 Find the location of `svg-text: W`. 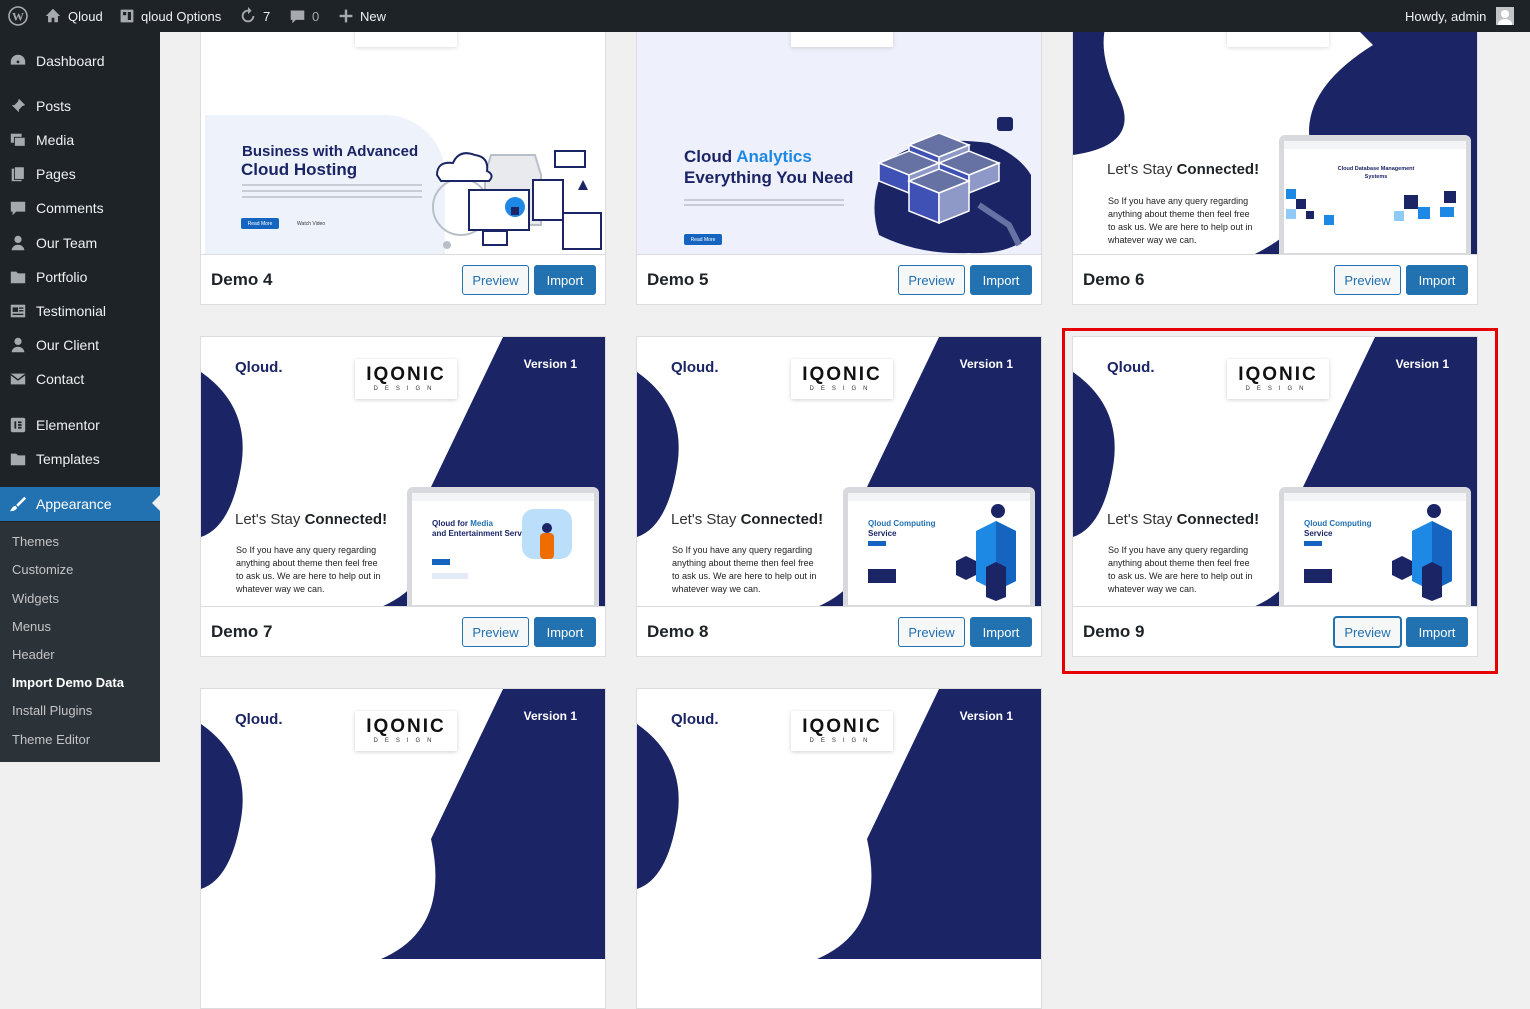

svg-text: W is located at coordinates (18, 17).